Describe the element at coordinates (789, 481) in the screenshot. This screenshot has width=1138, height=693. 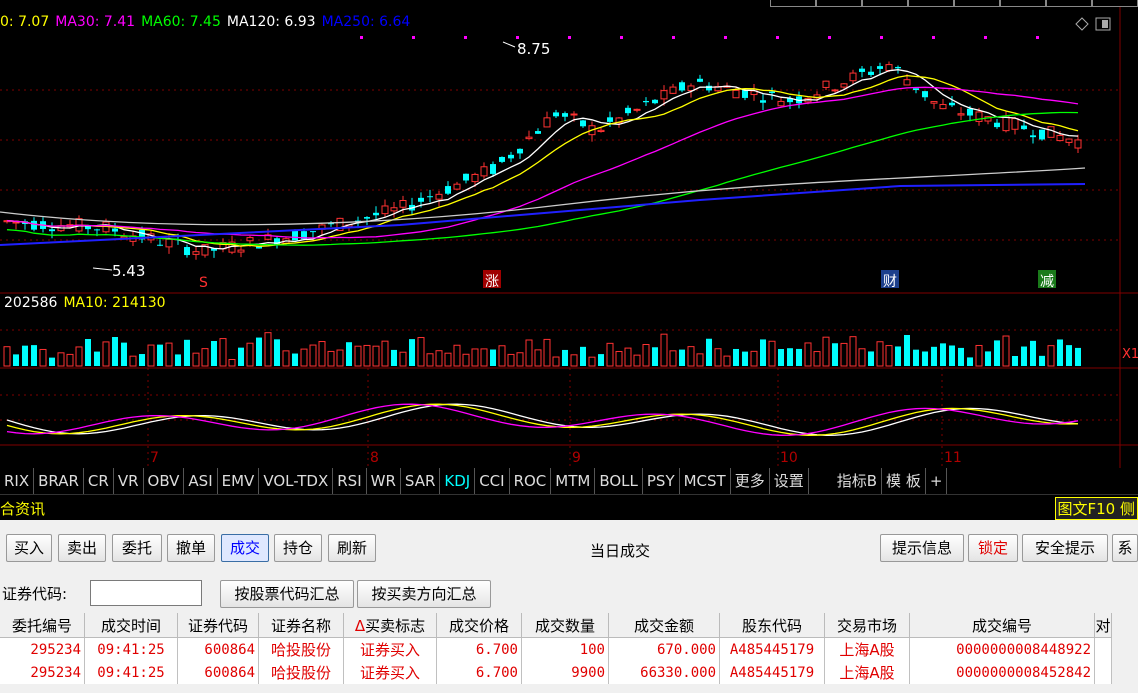
I see `indicator-tab: 设置` at that location.